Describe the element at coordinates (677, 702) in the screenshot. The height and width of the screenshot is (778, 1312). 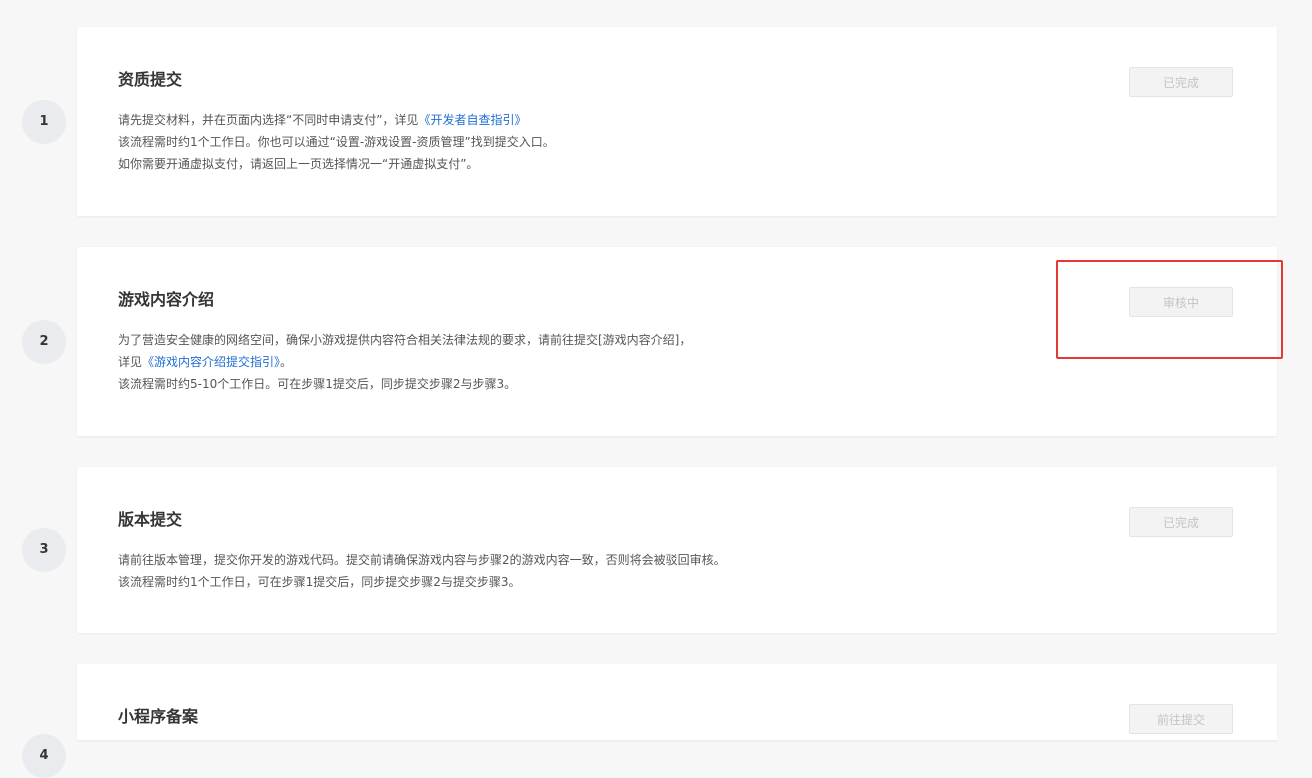
I see `step-card: 小程序备案 前往提交` at that location.